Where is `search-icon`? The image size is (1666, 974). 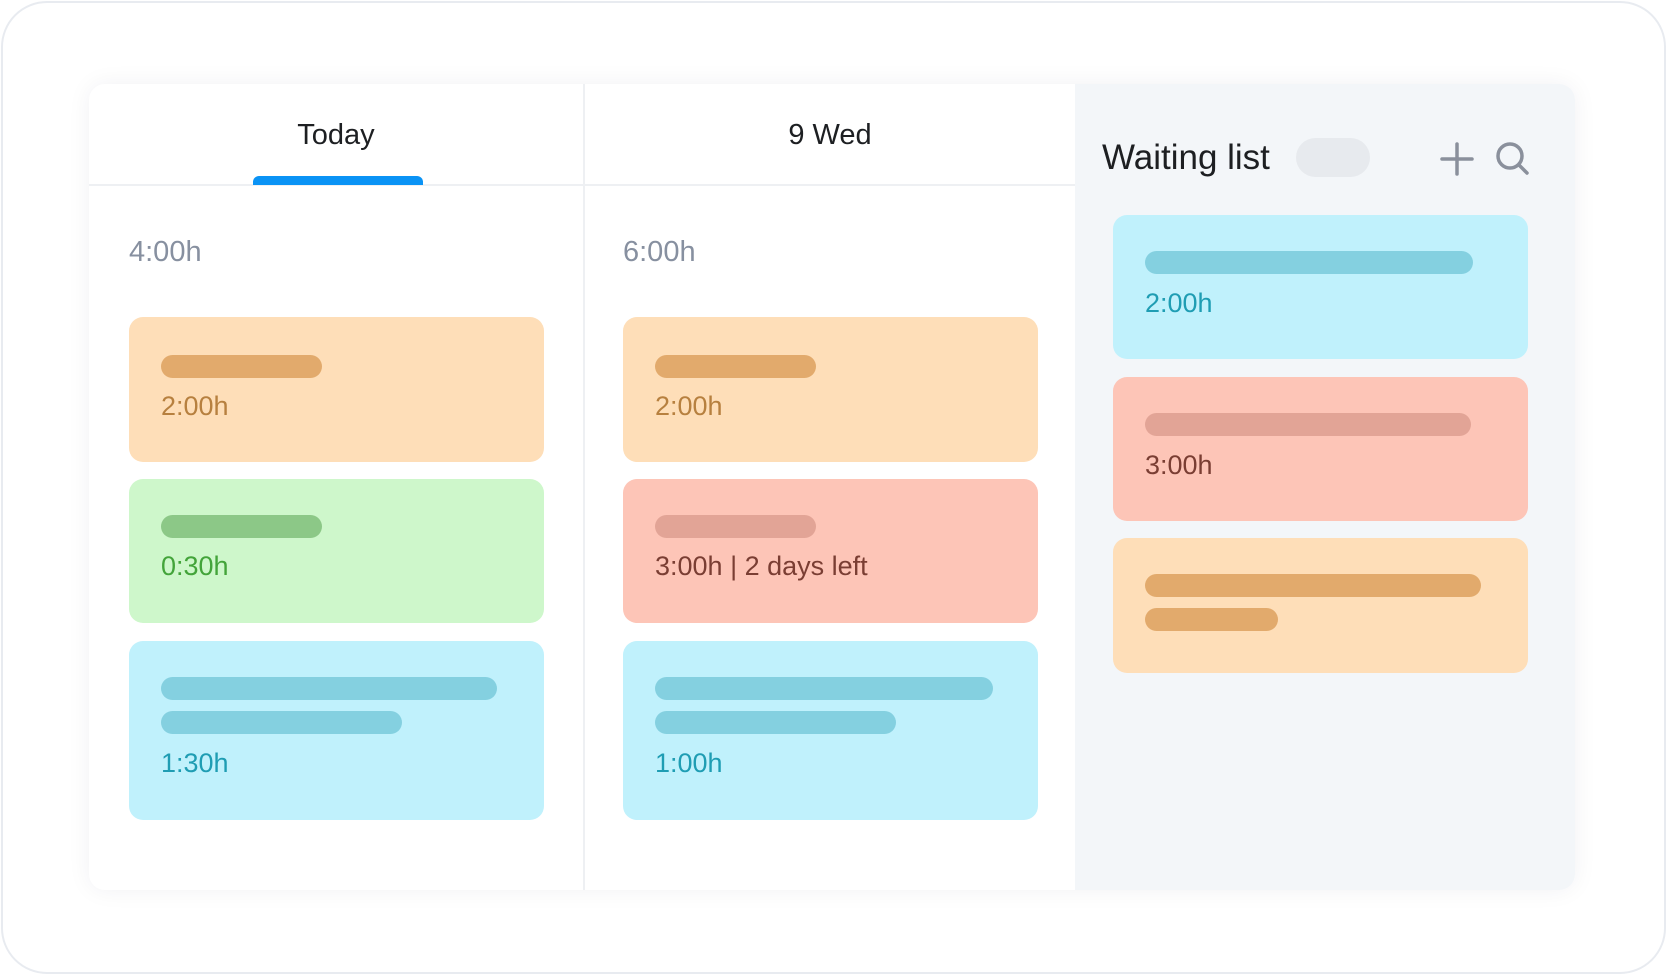 search-icon is located at coordinates (1512, 158).